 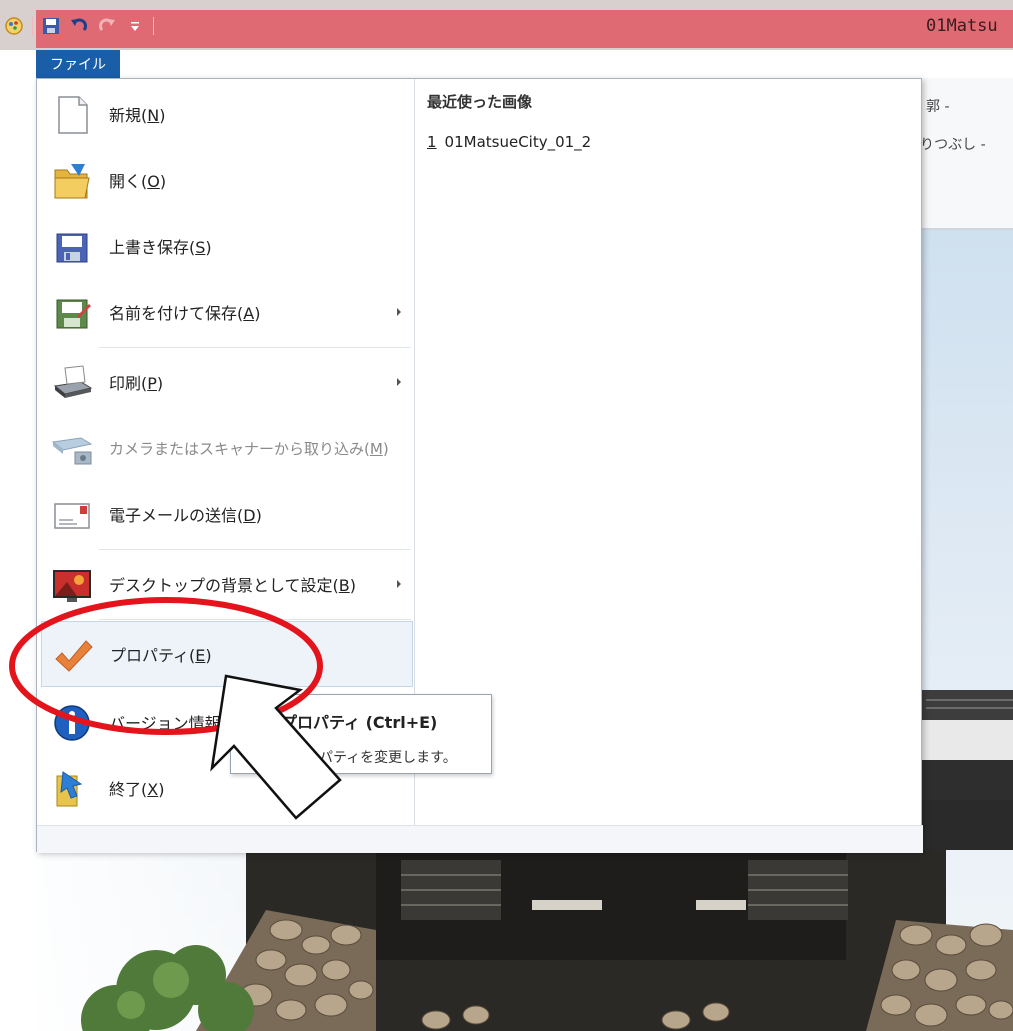 What do you see at coordinates (962, 26) in the screenshot?
I see `window-title: 01Matsu` at bounding box center [962, 26].